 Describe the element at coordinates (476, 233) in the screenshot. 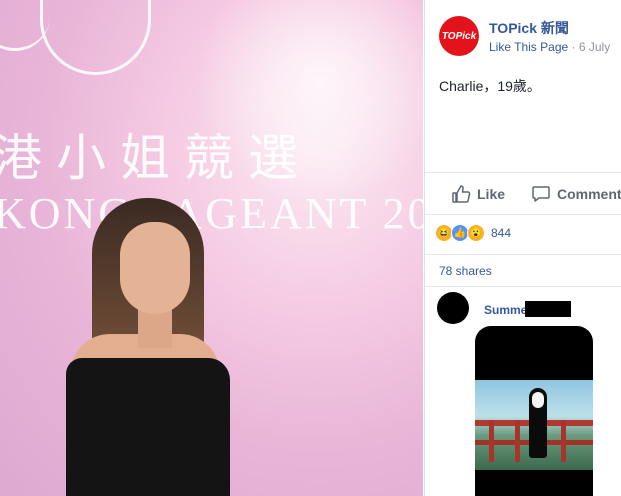

I see `wow-icon: 😮` at that location.